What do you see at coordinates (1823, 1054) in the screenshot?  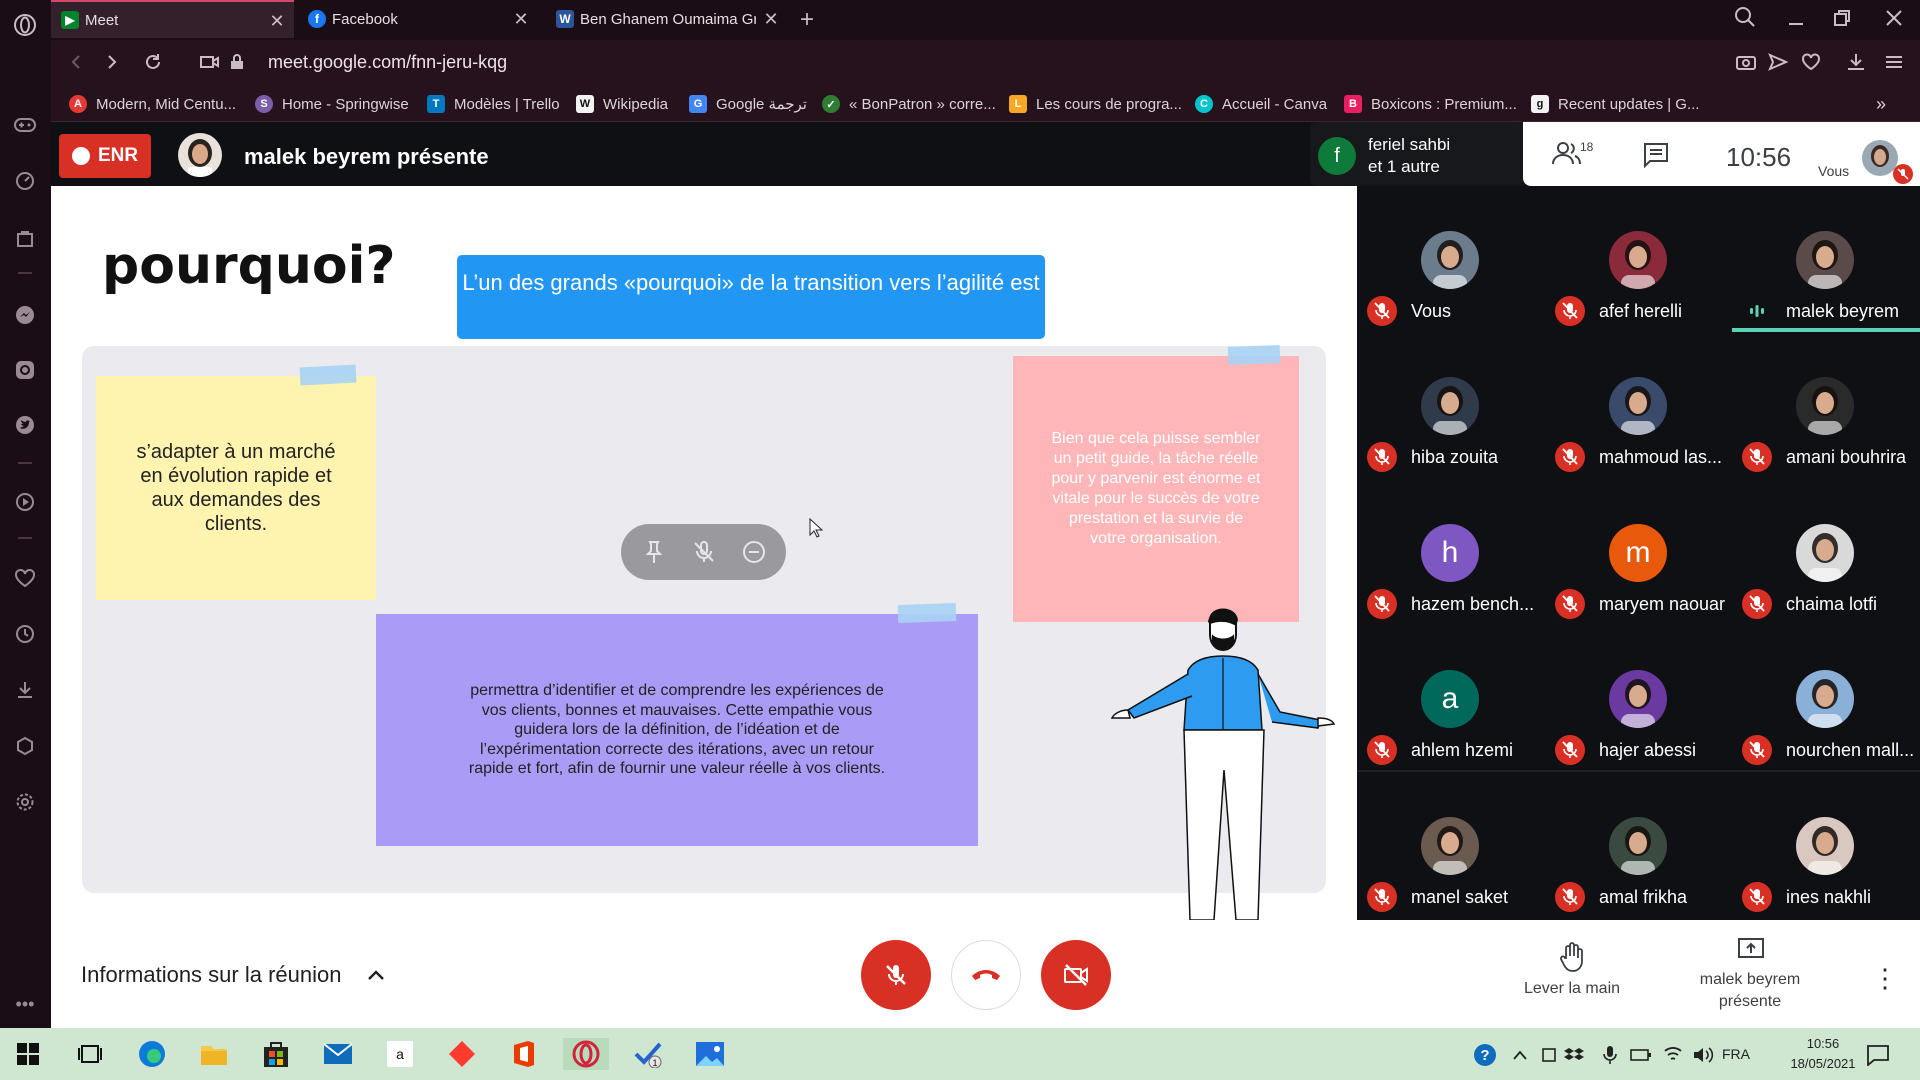 I see `tray-clock: 10:56 18/05/2021` at bounding box center [1823, 1054].